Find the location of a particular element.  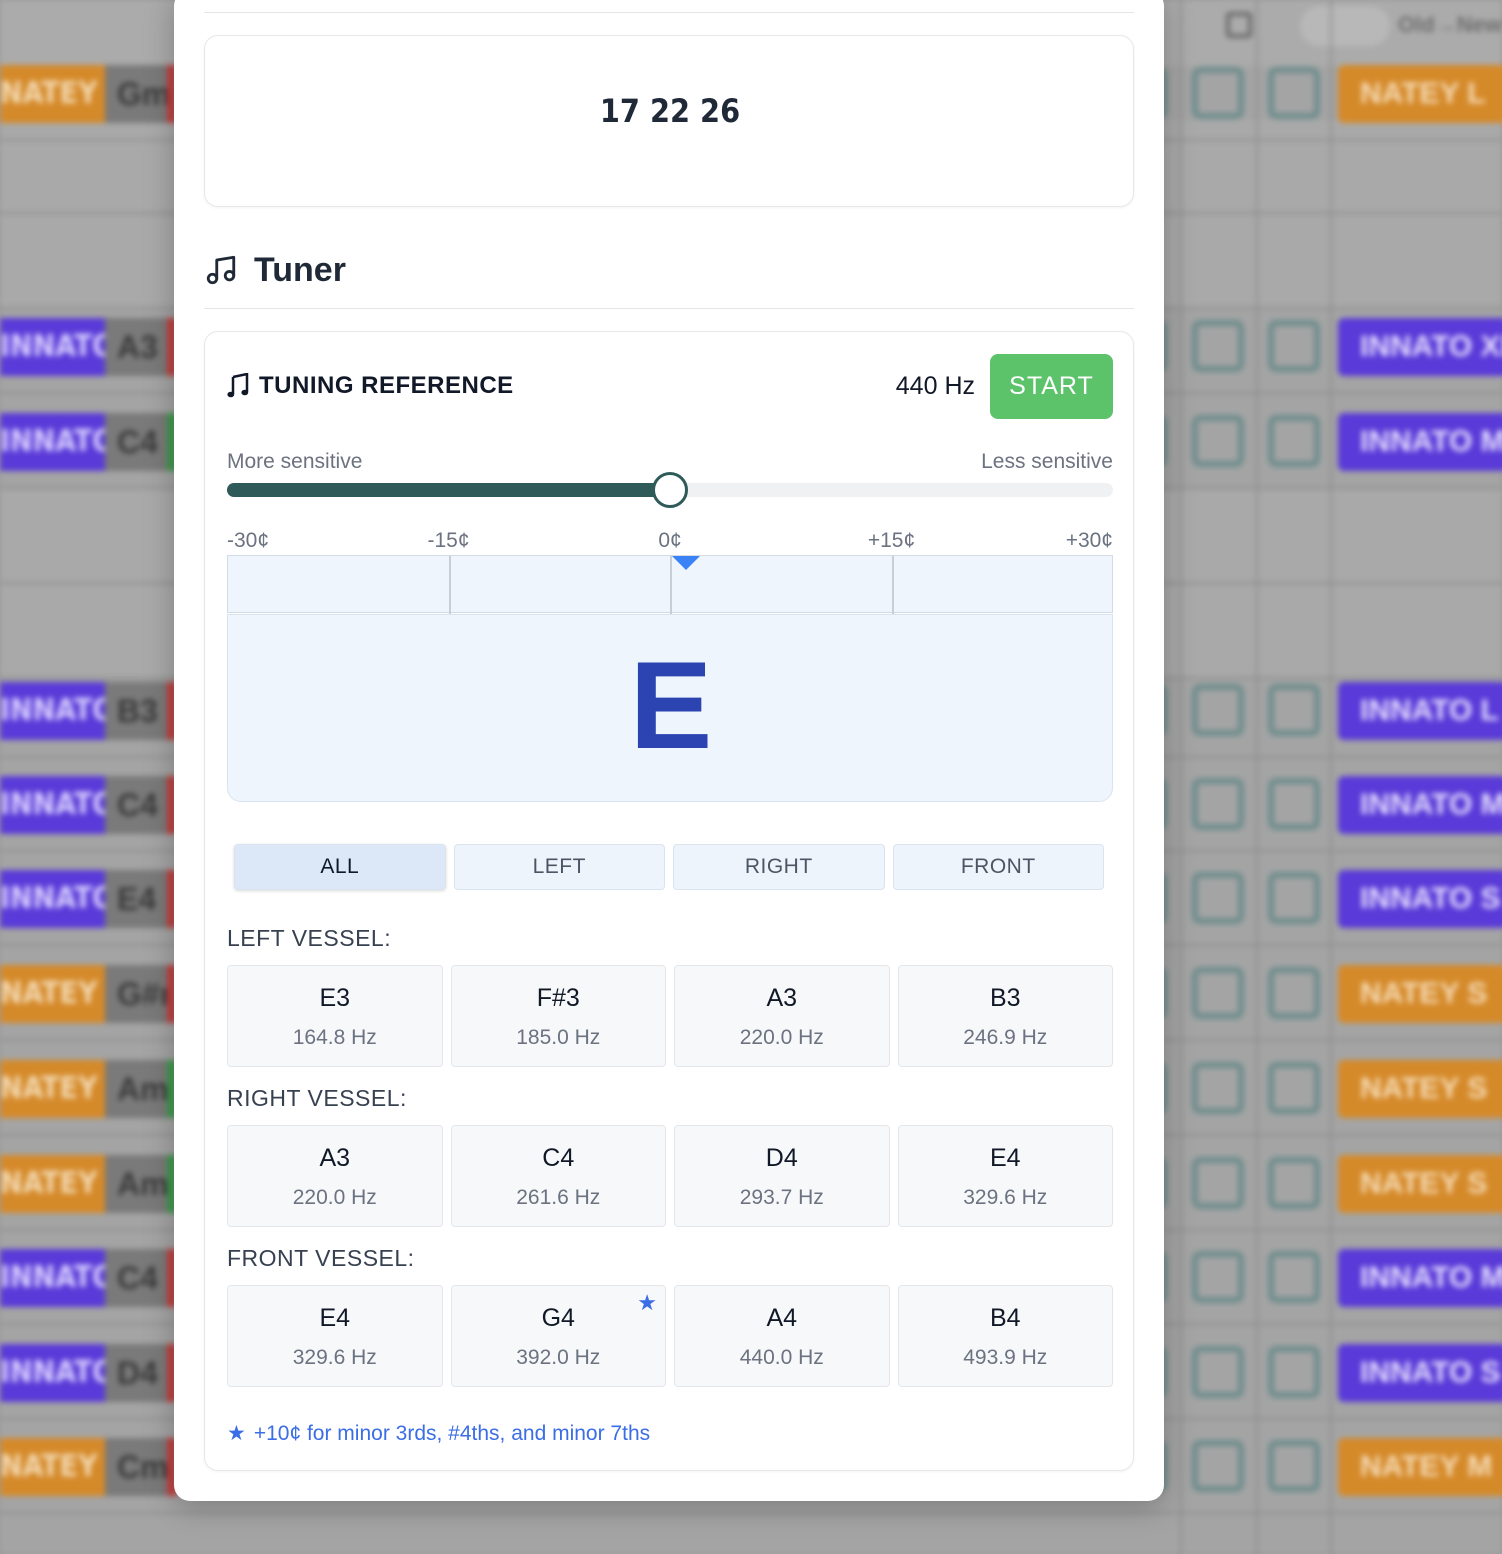

background-key: Gm3 is located at coordinates (136, 94).